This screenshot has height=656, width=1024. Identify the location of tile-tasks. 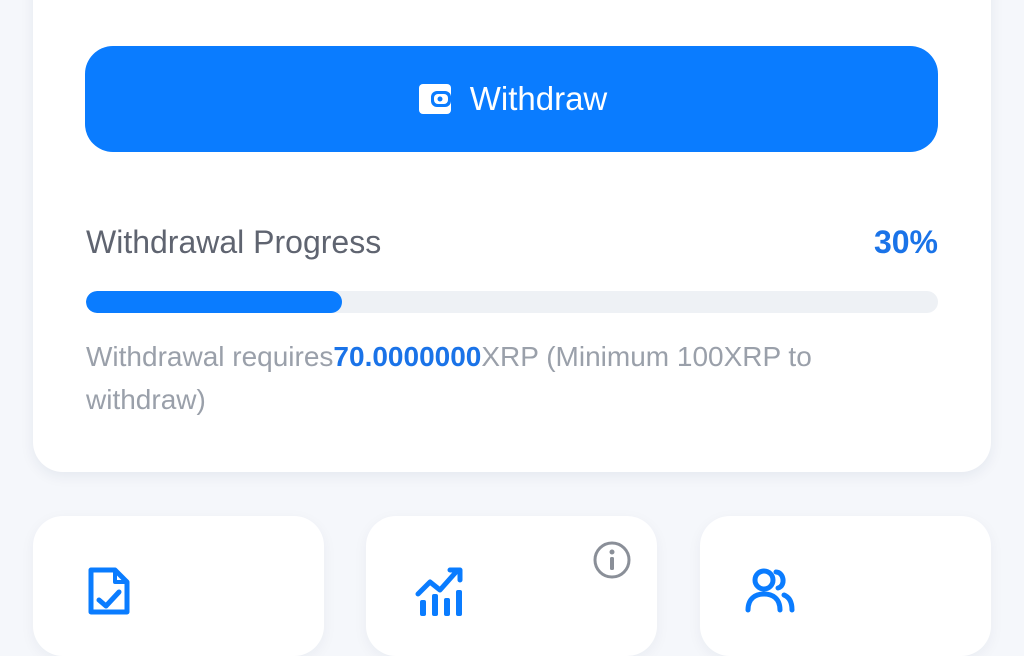
(178, 586).